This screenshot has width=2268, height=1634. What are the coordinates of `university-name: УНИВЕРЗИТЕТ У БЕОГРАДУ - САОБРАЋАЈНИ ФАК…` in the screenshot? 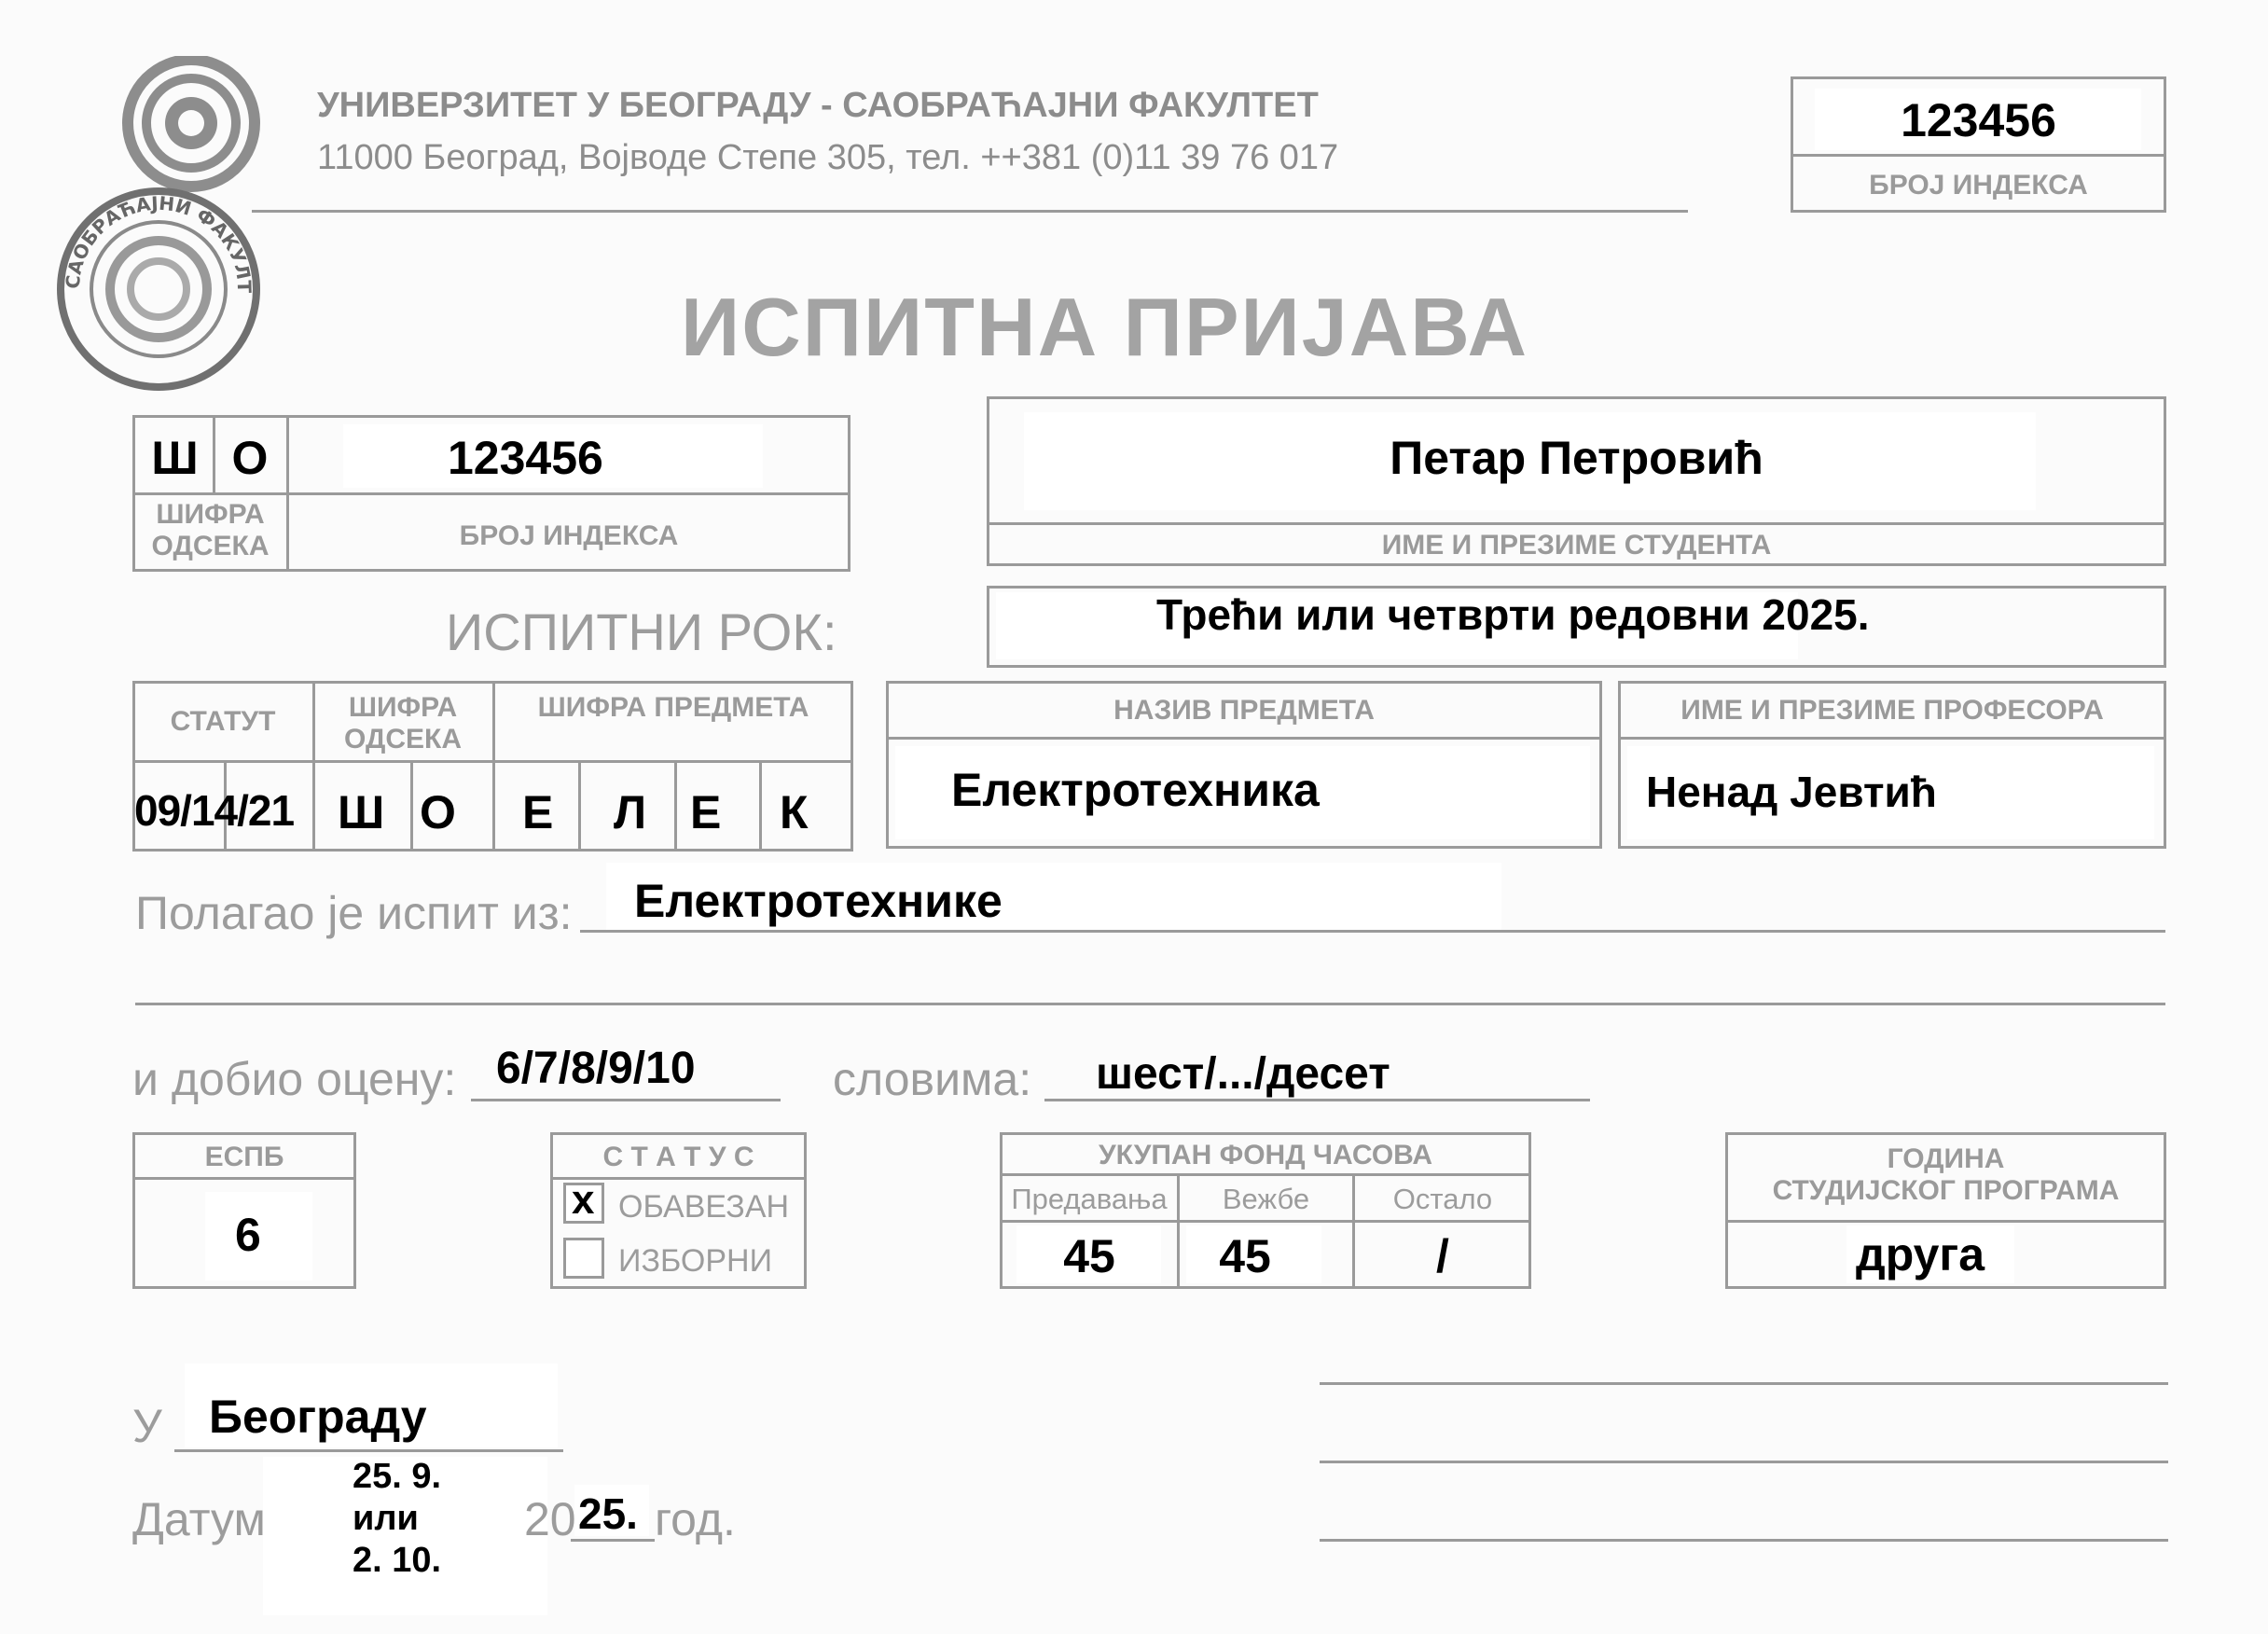 It's located at (818, 105).